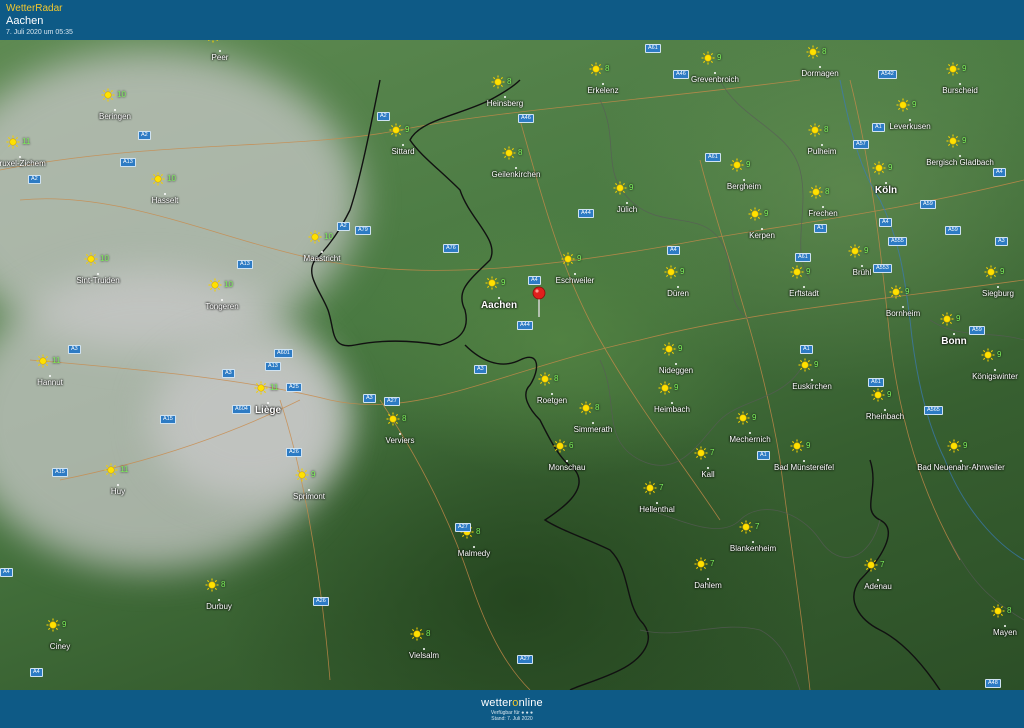 This screenshot has width=1024, height=728. I want to click on map-place: 9 Bergisch Gladbach, so click(960, 150).